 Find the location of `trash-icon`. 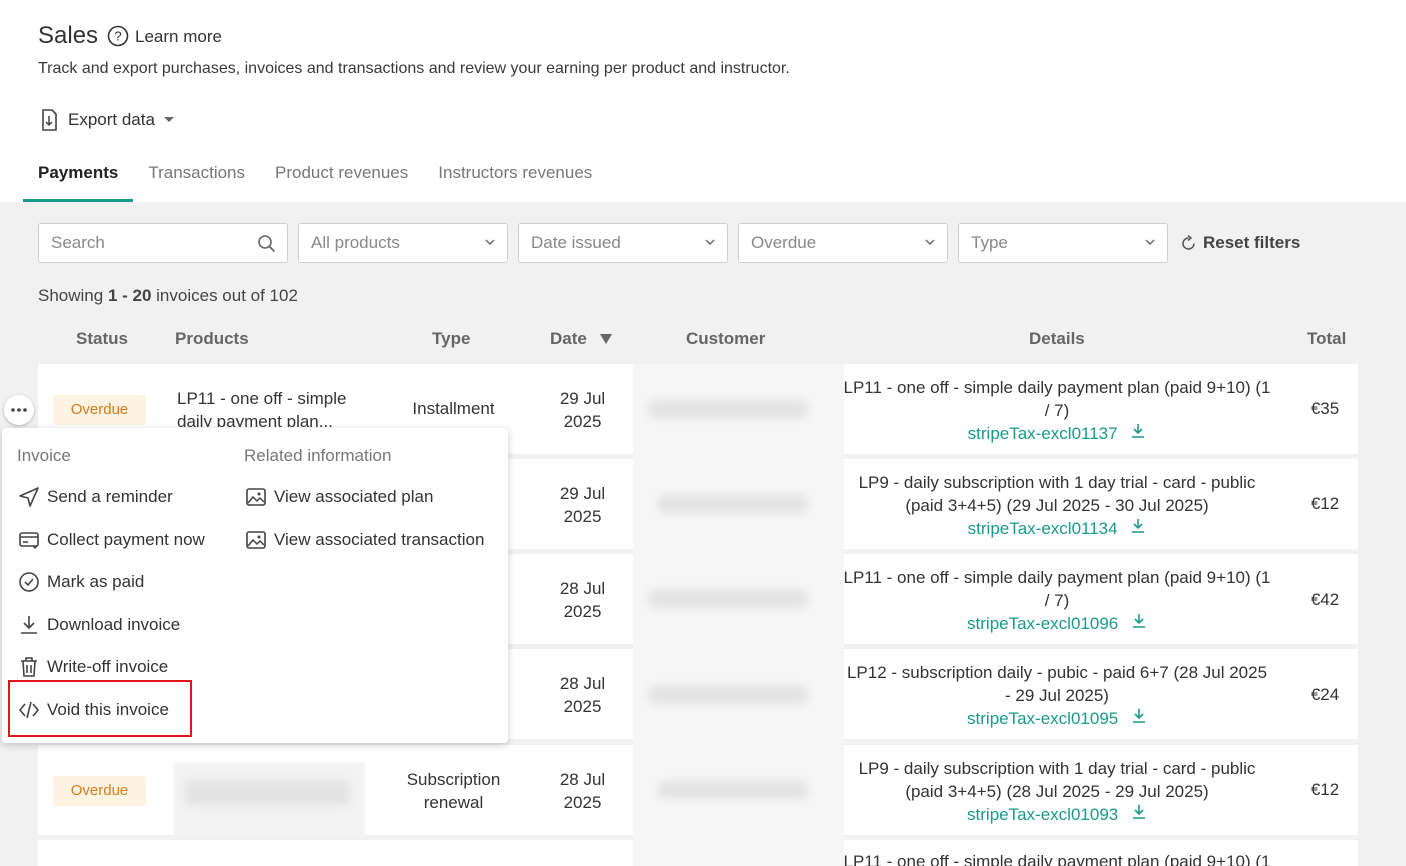

trash-icon is located at coordinates (29, 667).